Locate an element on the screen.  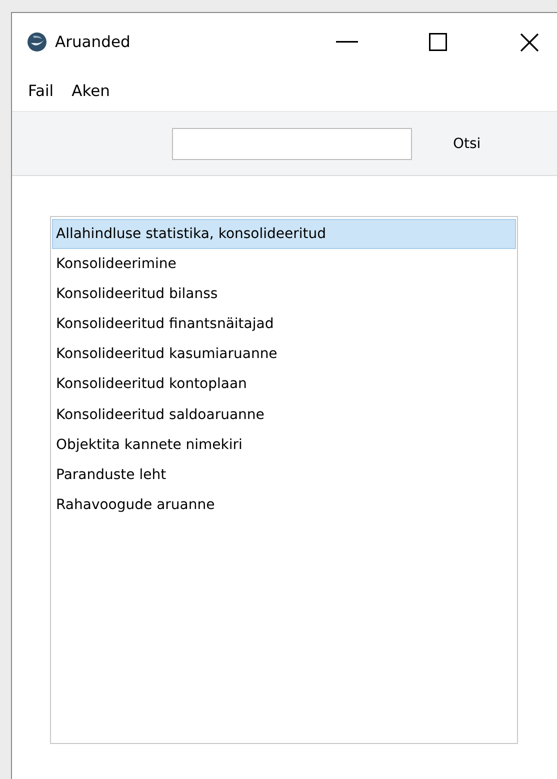
list-item: Konsolideeritud kasumiaruanne is located at coordinates (284, 354).